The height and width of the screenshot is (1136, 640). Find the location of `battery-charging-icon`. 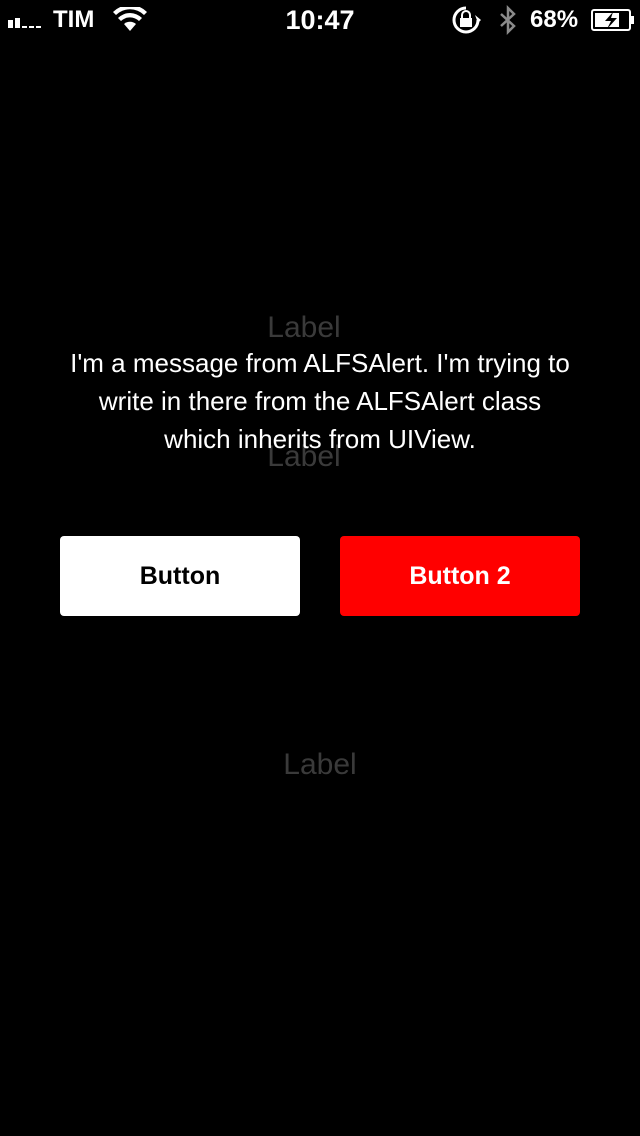

battery-charging-icon is located at coordinates (612, 20).